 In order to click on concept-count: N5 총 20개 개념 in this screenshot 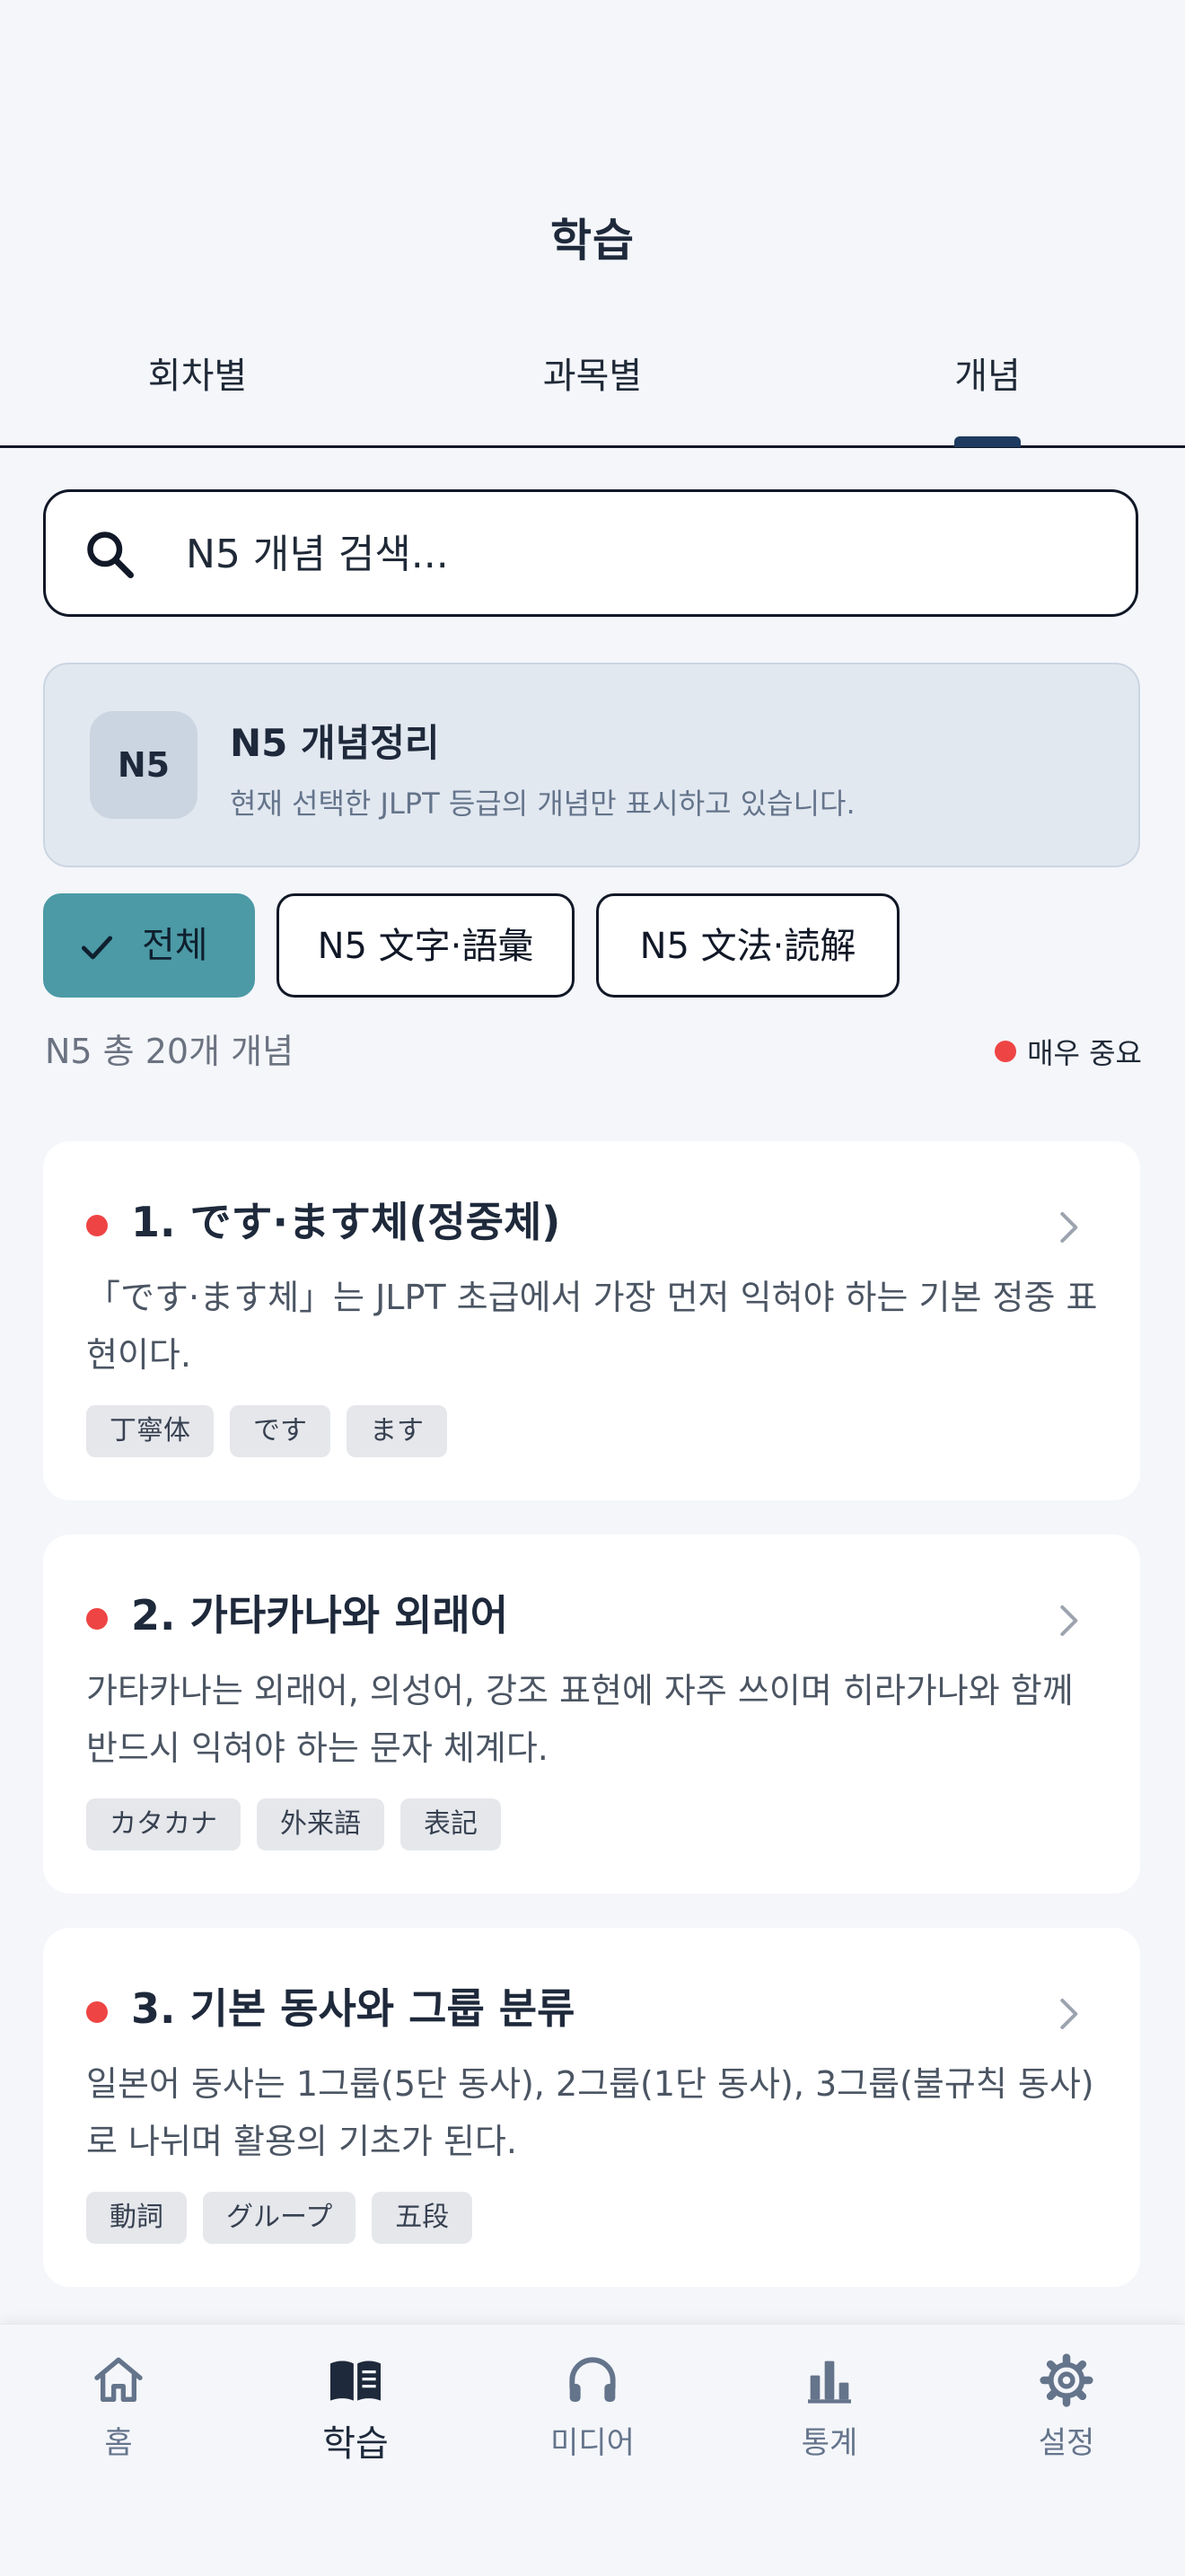, I will do `click(169, 1051)`.